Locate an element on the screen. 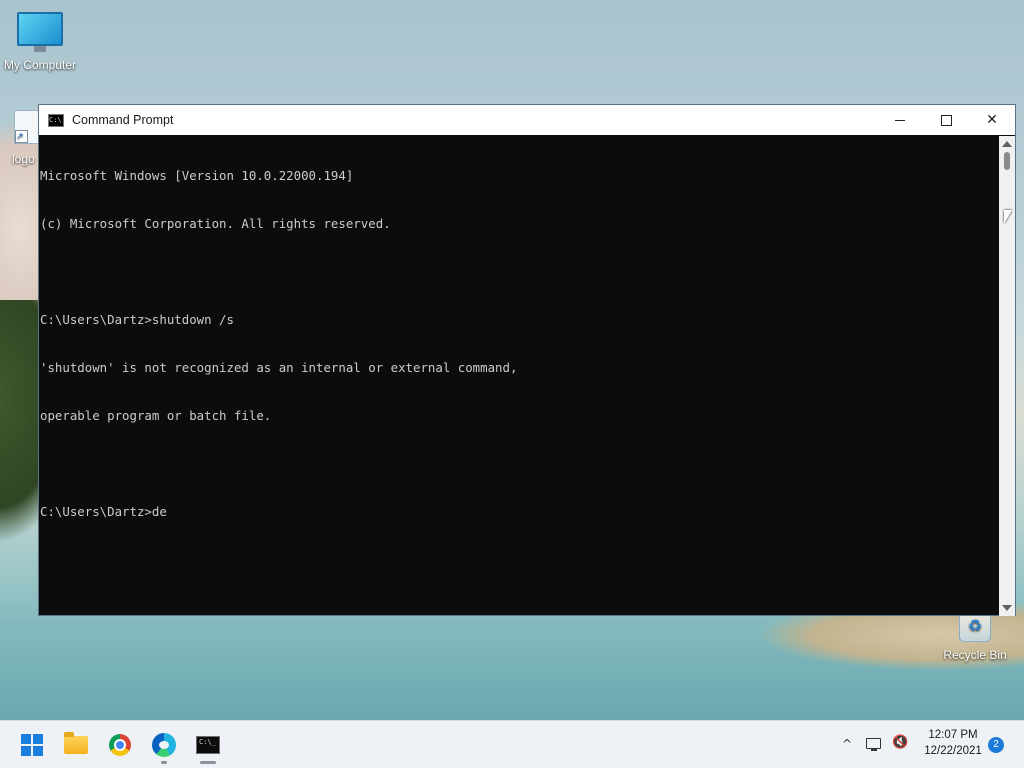 The width and height of the screenshot is (1024, 768). maximize-icon is located at coordinates (946, 120).